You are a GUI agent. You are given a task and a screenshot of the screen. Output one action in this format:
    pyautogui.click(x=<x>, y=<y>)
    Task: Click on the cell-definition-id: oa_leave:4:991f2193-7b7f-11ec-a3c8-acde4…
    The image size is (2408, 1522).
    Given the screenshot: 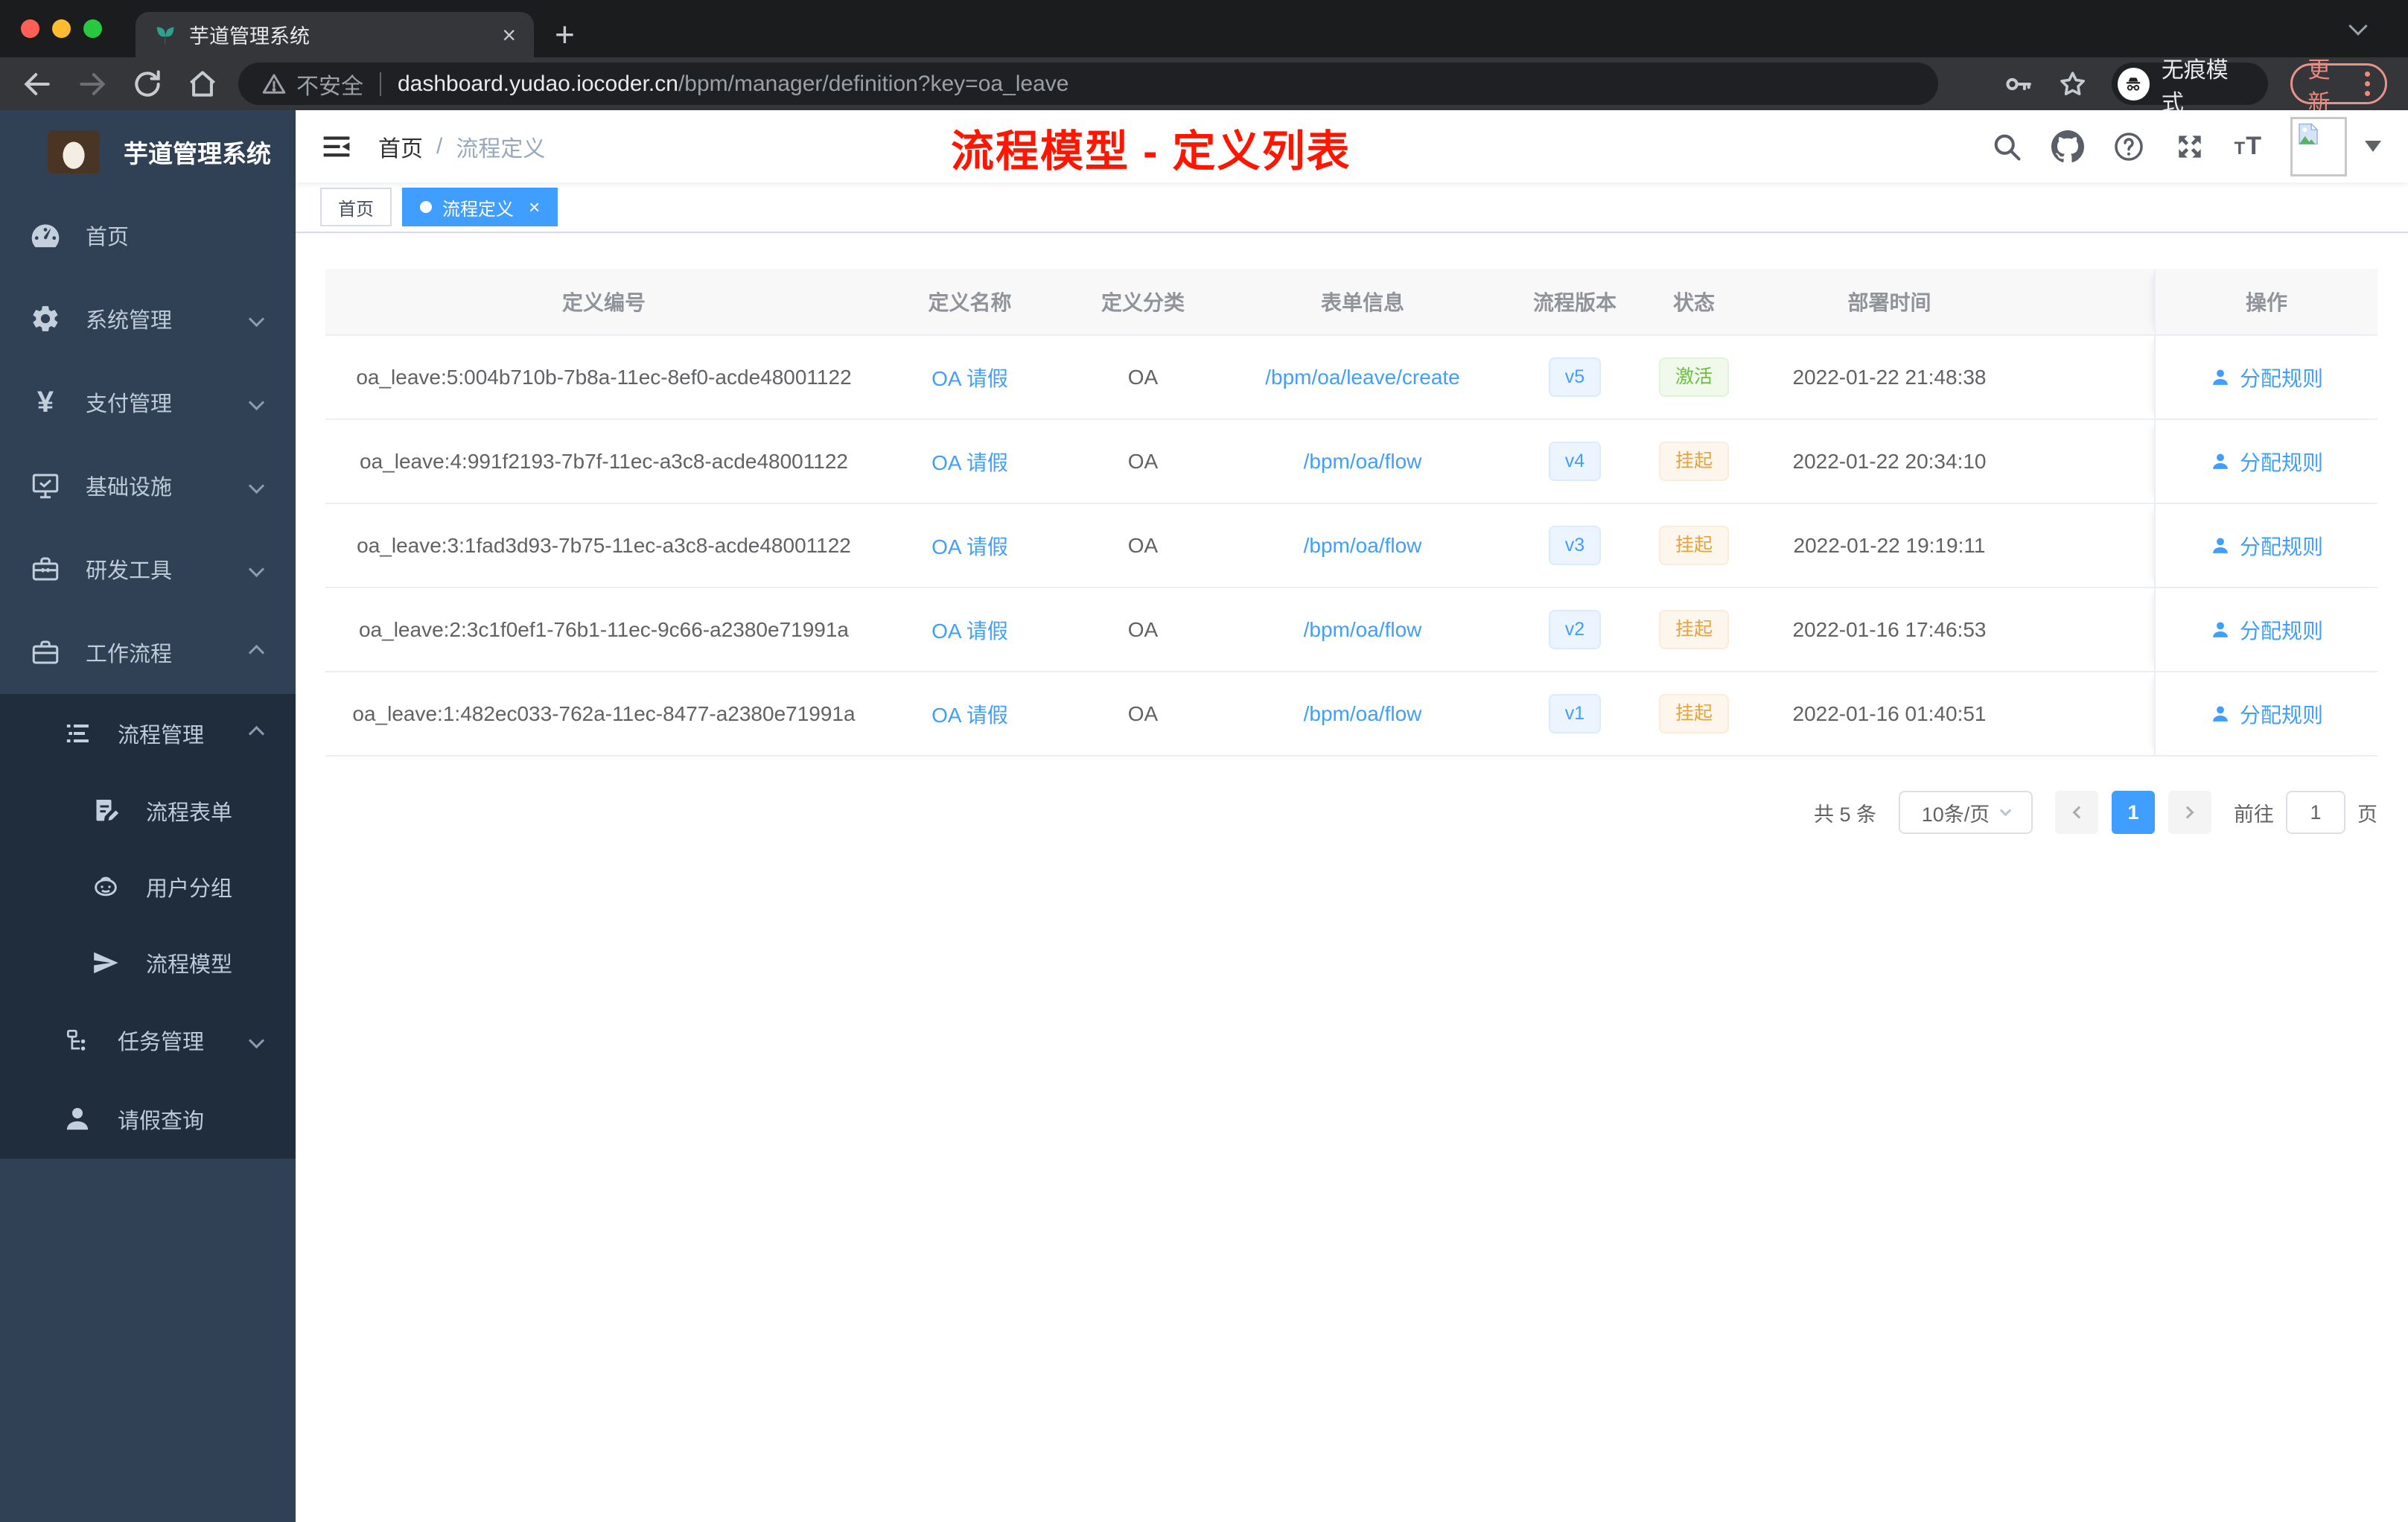 What is the action you would take?
    pyautogui.click(x=604, y=461)
    